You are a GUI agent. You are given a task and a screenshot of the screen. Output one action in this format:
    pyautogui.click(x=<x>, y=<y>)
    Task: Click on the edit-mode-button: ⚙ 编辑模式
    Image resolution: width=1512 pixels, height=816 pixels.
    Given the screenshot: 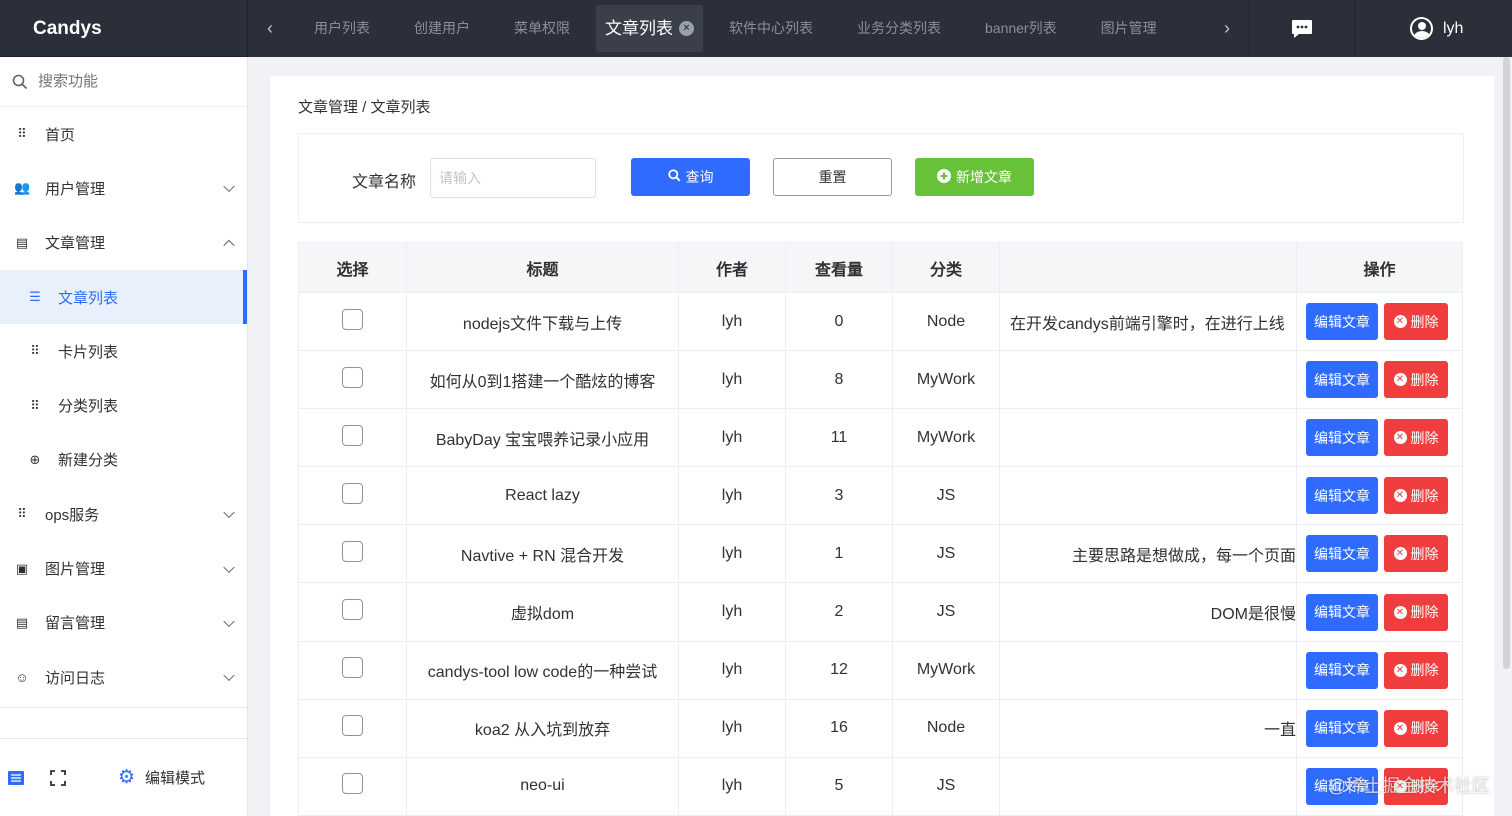 What is the action you would take?
    pyautogui.click(x=161, y=777)
    